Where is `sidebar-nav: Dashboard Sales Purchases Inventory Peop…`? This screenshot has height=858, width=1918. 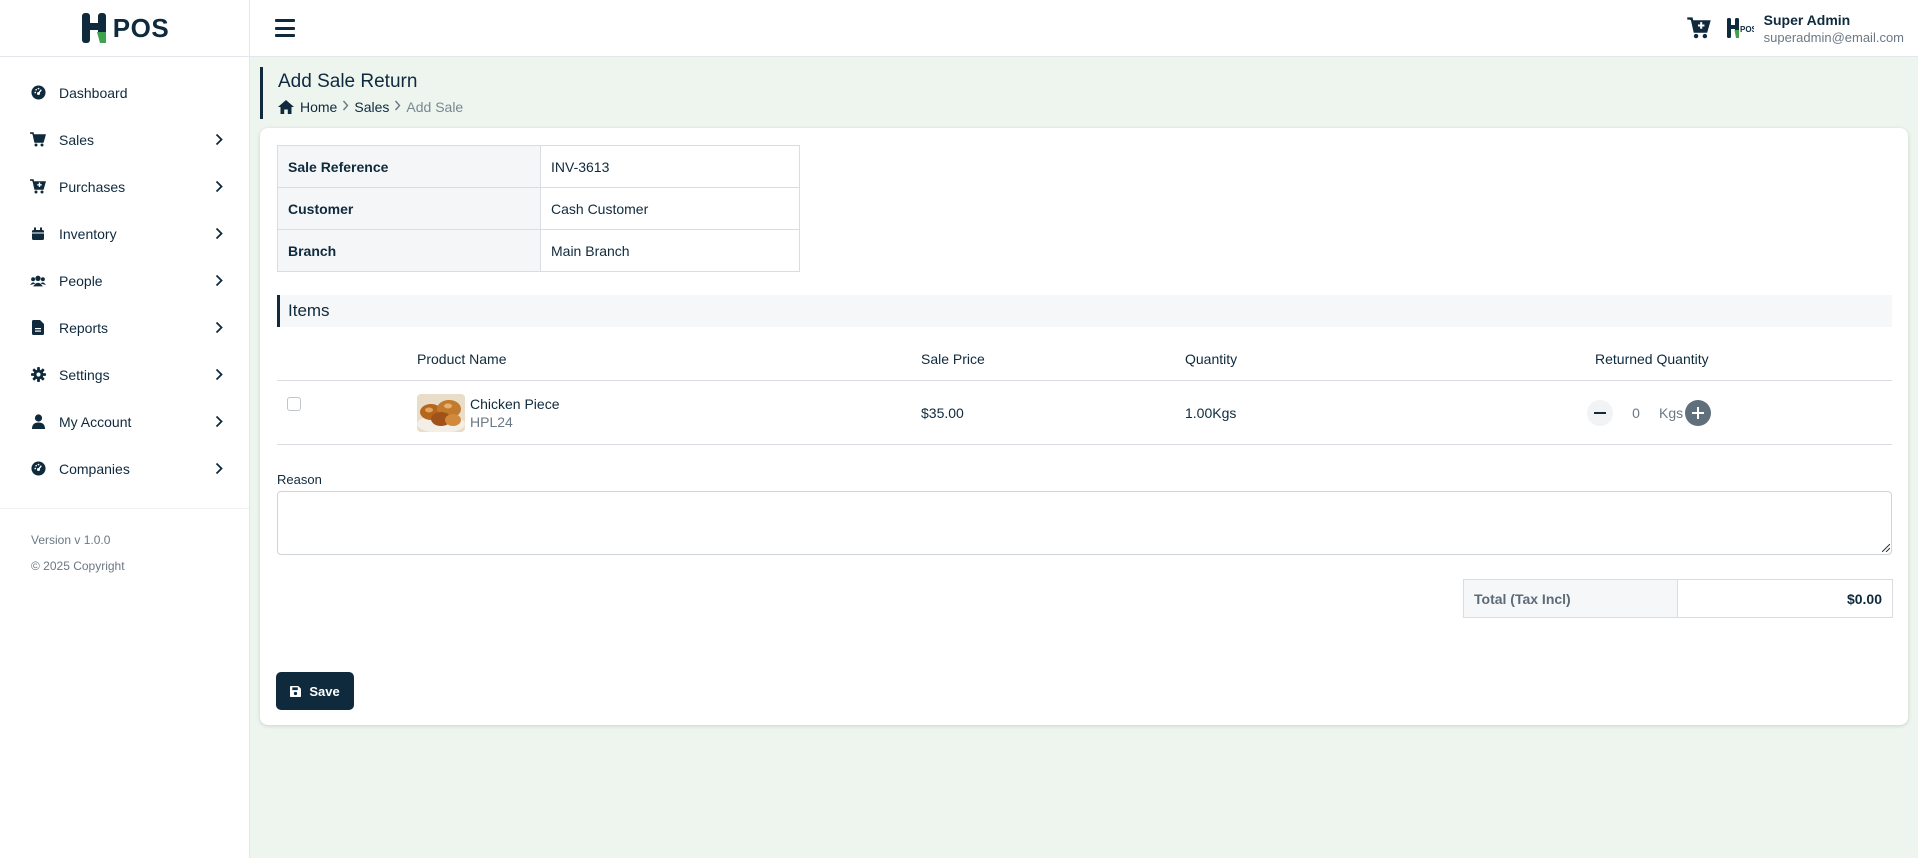 sidebar-nav: Dashboard Sales Purchases Inventory Peop… is located at coordinates (124, 274).